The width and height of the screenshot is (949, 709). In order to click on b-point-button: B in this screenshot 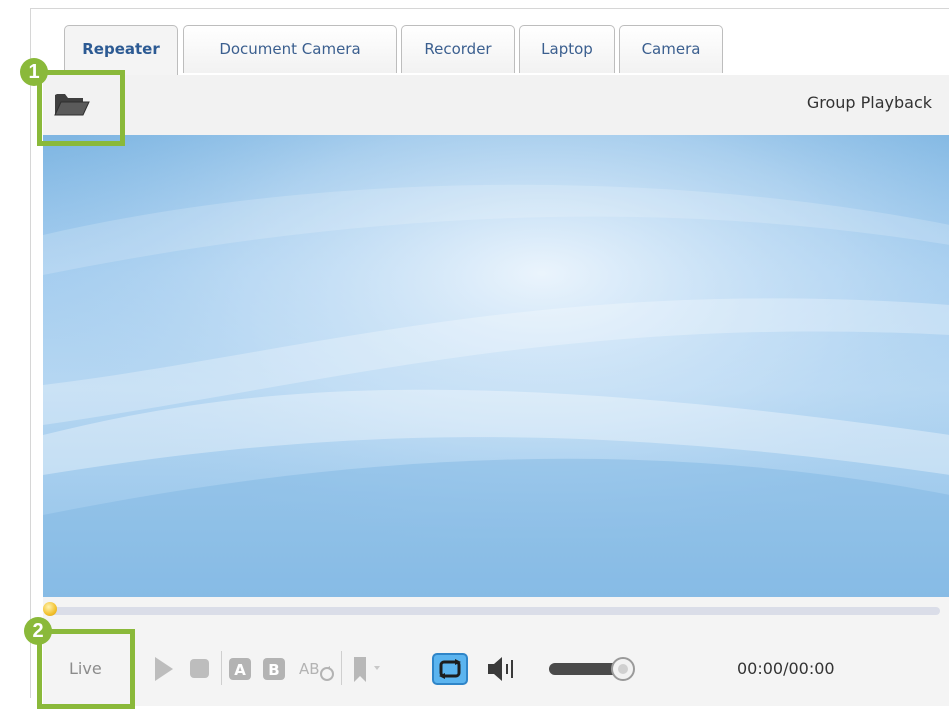, I will do `click(274, 669)`.